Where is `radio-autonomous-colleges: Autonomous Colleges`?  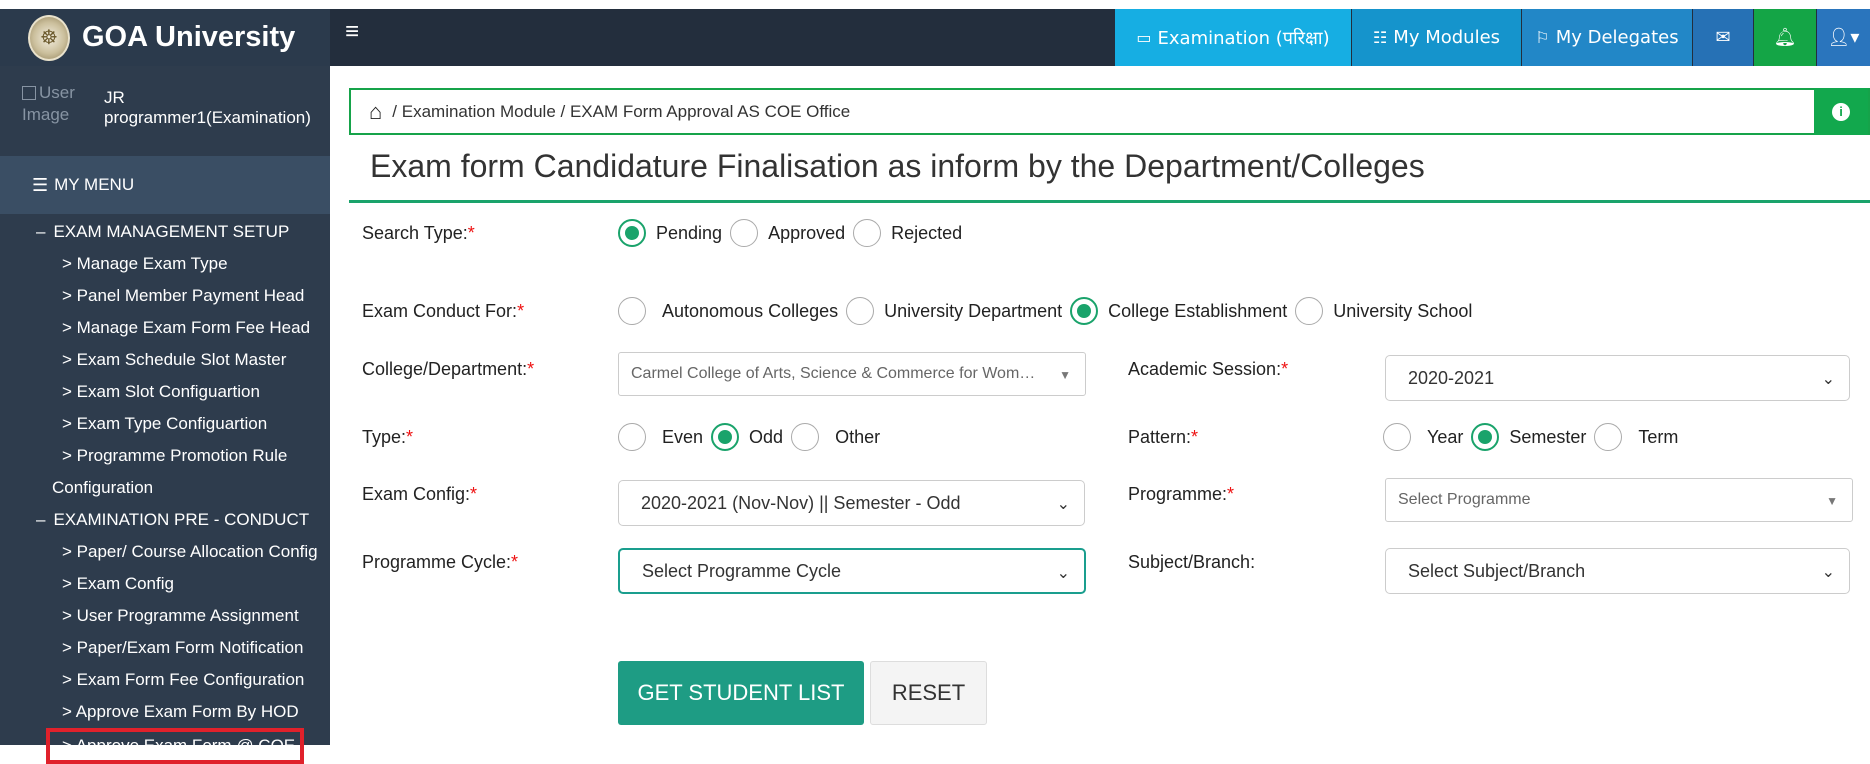 radio-autonomous-colleges: Autonomous Colleges is located at coordinates (728, 311).